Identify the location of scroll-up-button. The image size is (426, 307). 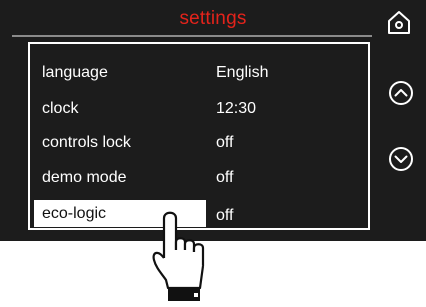
(401, 93).